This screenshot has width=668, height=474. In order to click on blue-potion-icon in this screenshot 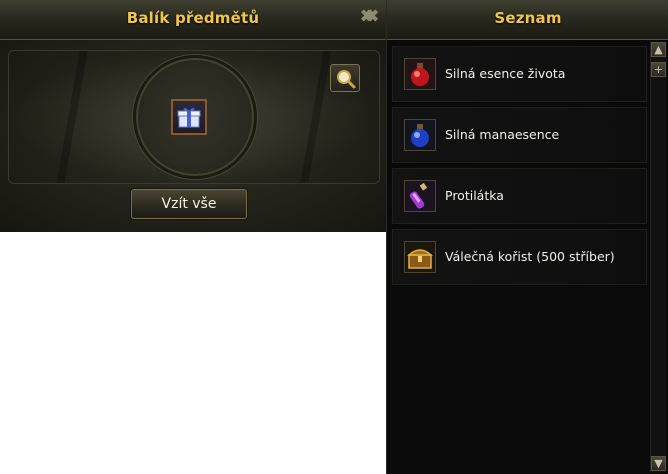, I will do `click(420, 135)`.